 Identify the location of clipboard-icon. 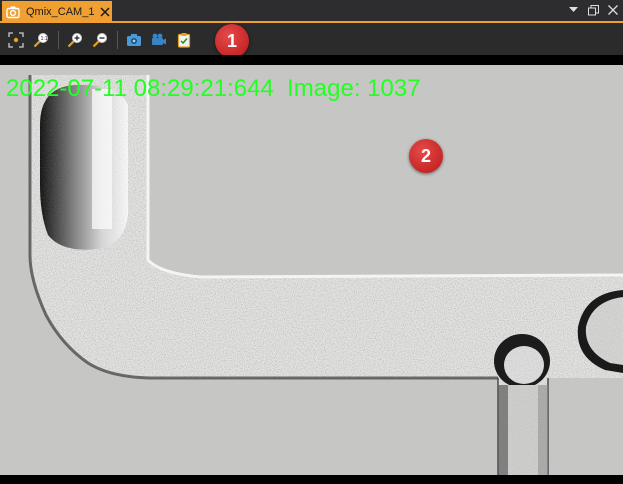
(184, 40).